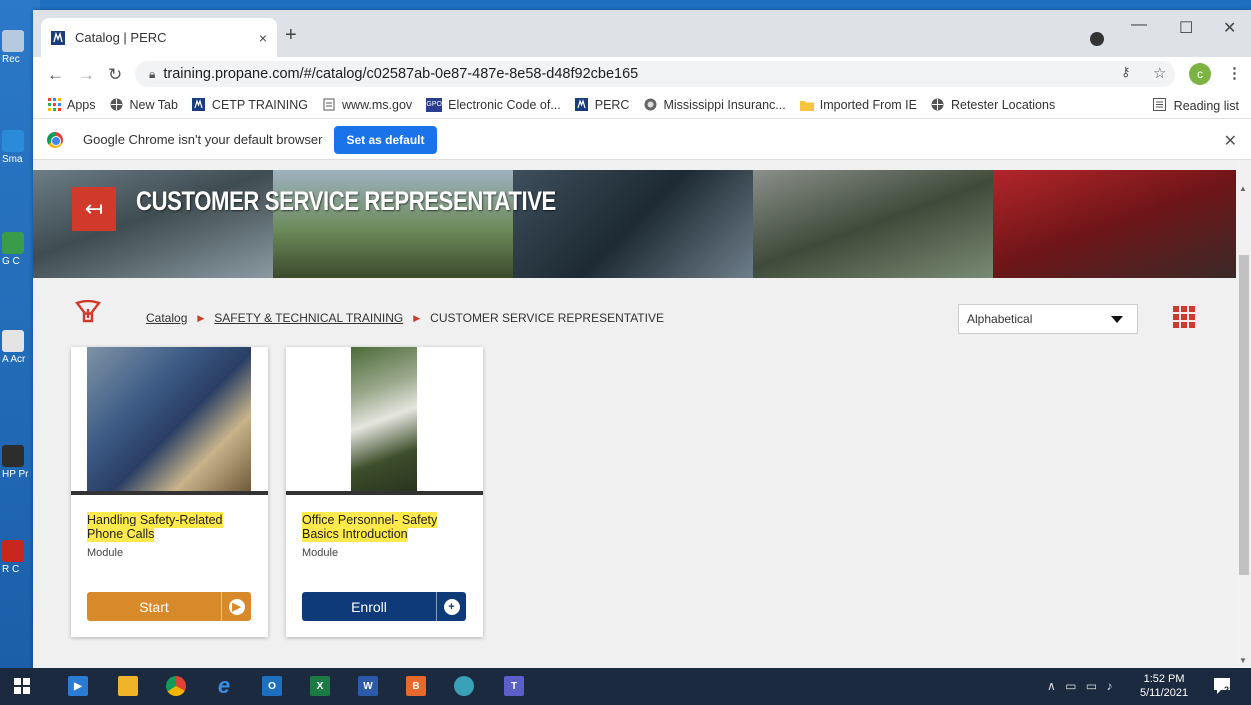 This screenshot has width=1251, height=705. Describe the element at coordinates (367, 105) in the screenshot. I see `bookmark-ms-gov: www.ms.gov` at that location.